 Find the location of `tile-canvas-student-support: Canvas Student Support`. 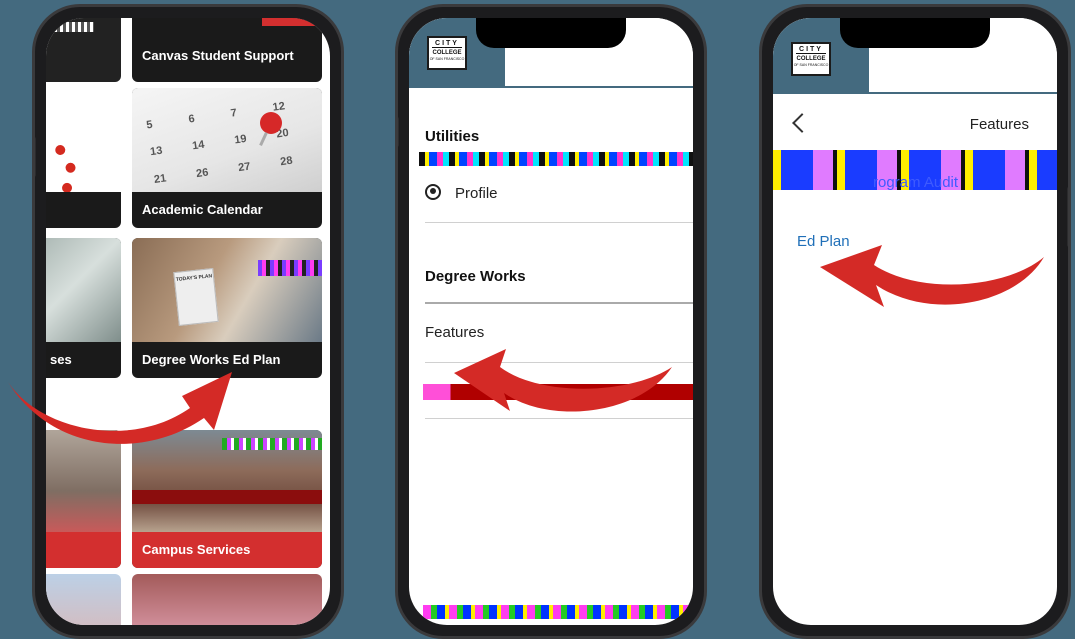

tile-canvas-student-support: Canvas Student Support is located at coordinates (227, 50).